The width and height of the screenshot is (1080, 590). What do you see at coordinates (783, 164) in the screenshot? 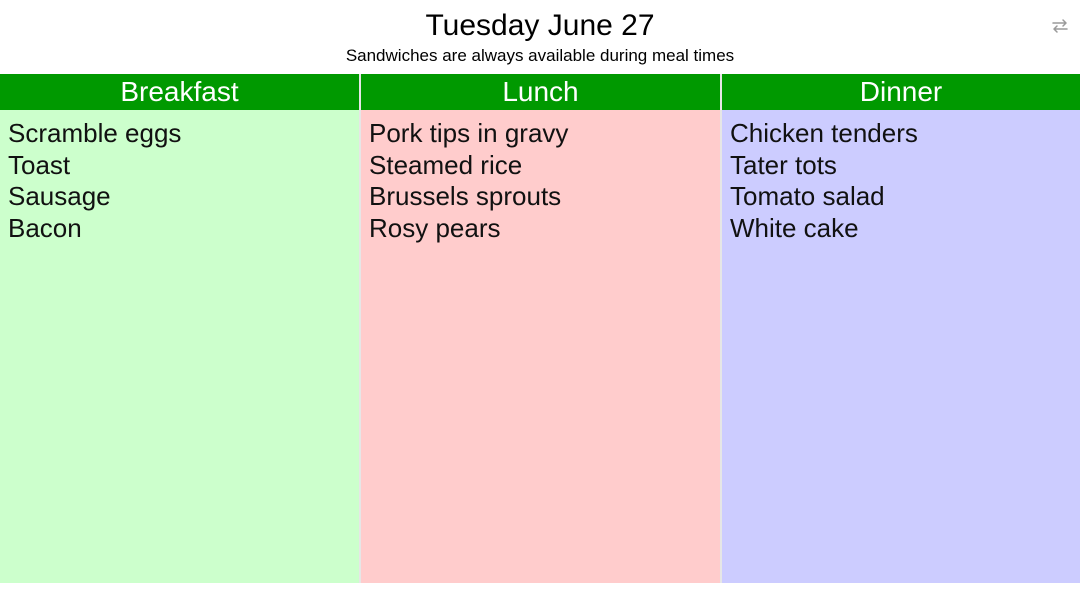
I see `list-item: Tater tots` at bounding box center [783, 164].